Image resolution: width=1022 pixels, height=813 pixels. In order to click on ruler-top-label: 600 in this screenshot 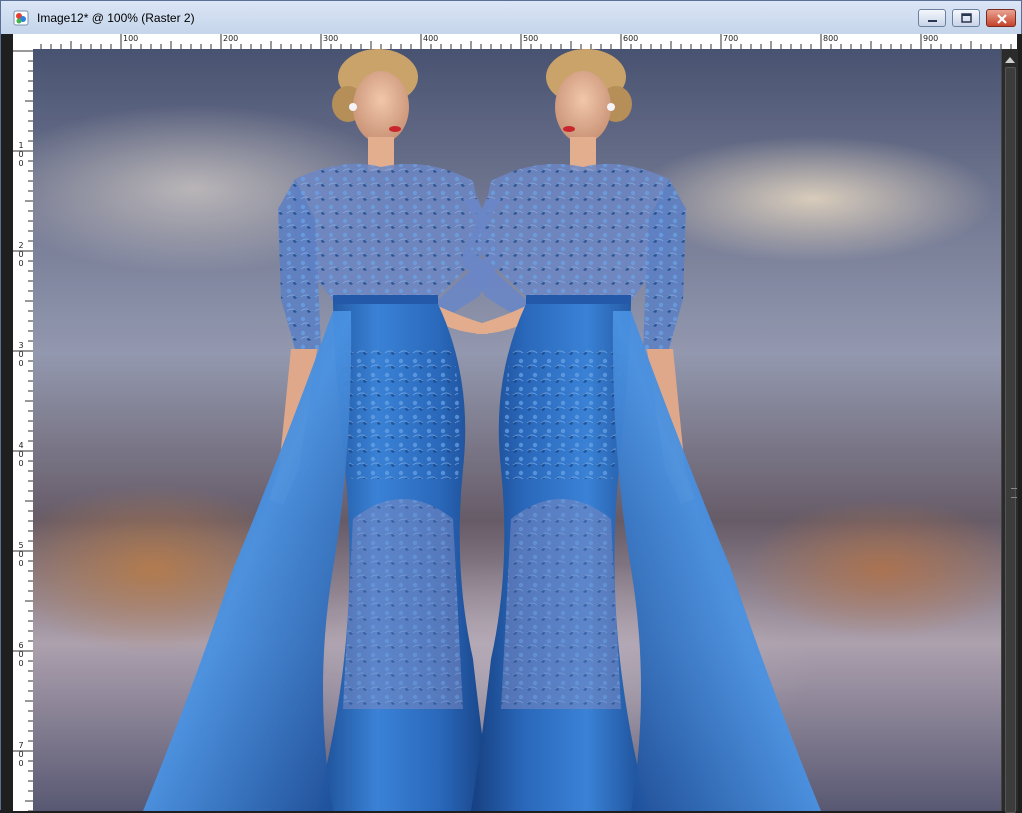, I will do `click(631, 38)`.